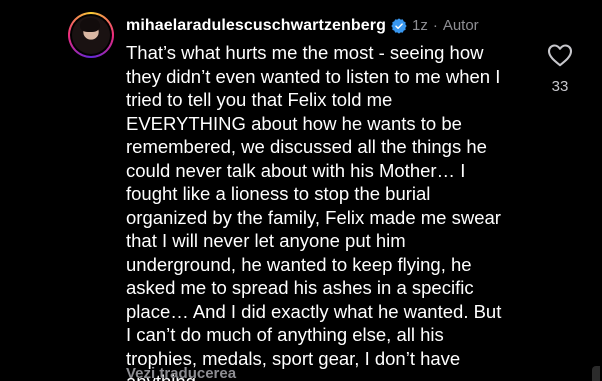  What do you see at coordinates (399, 26) in the screenshot?
I see `verified-badge-icon` at bounding box center [399, 26].